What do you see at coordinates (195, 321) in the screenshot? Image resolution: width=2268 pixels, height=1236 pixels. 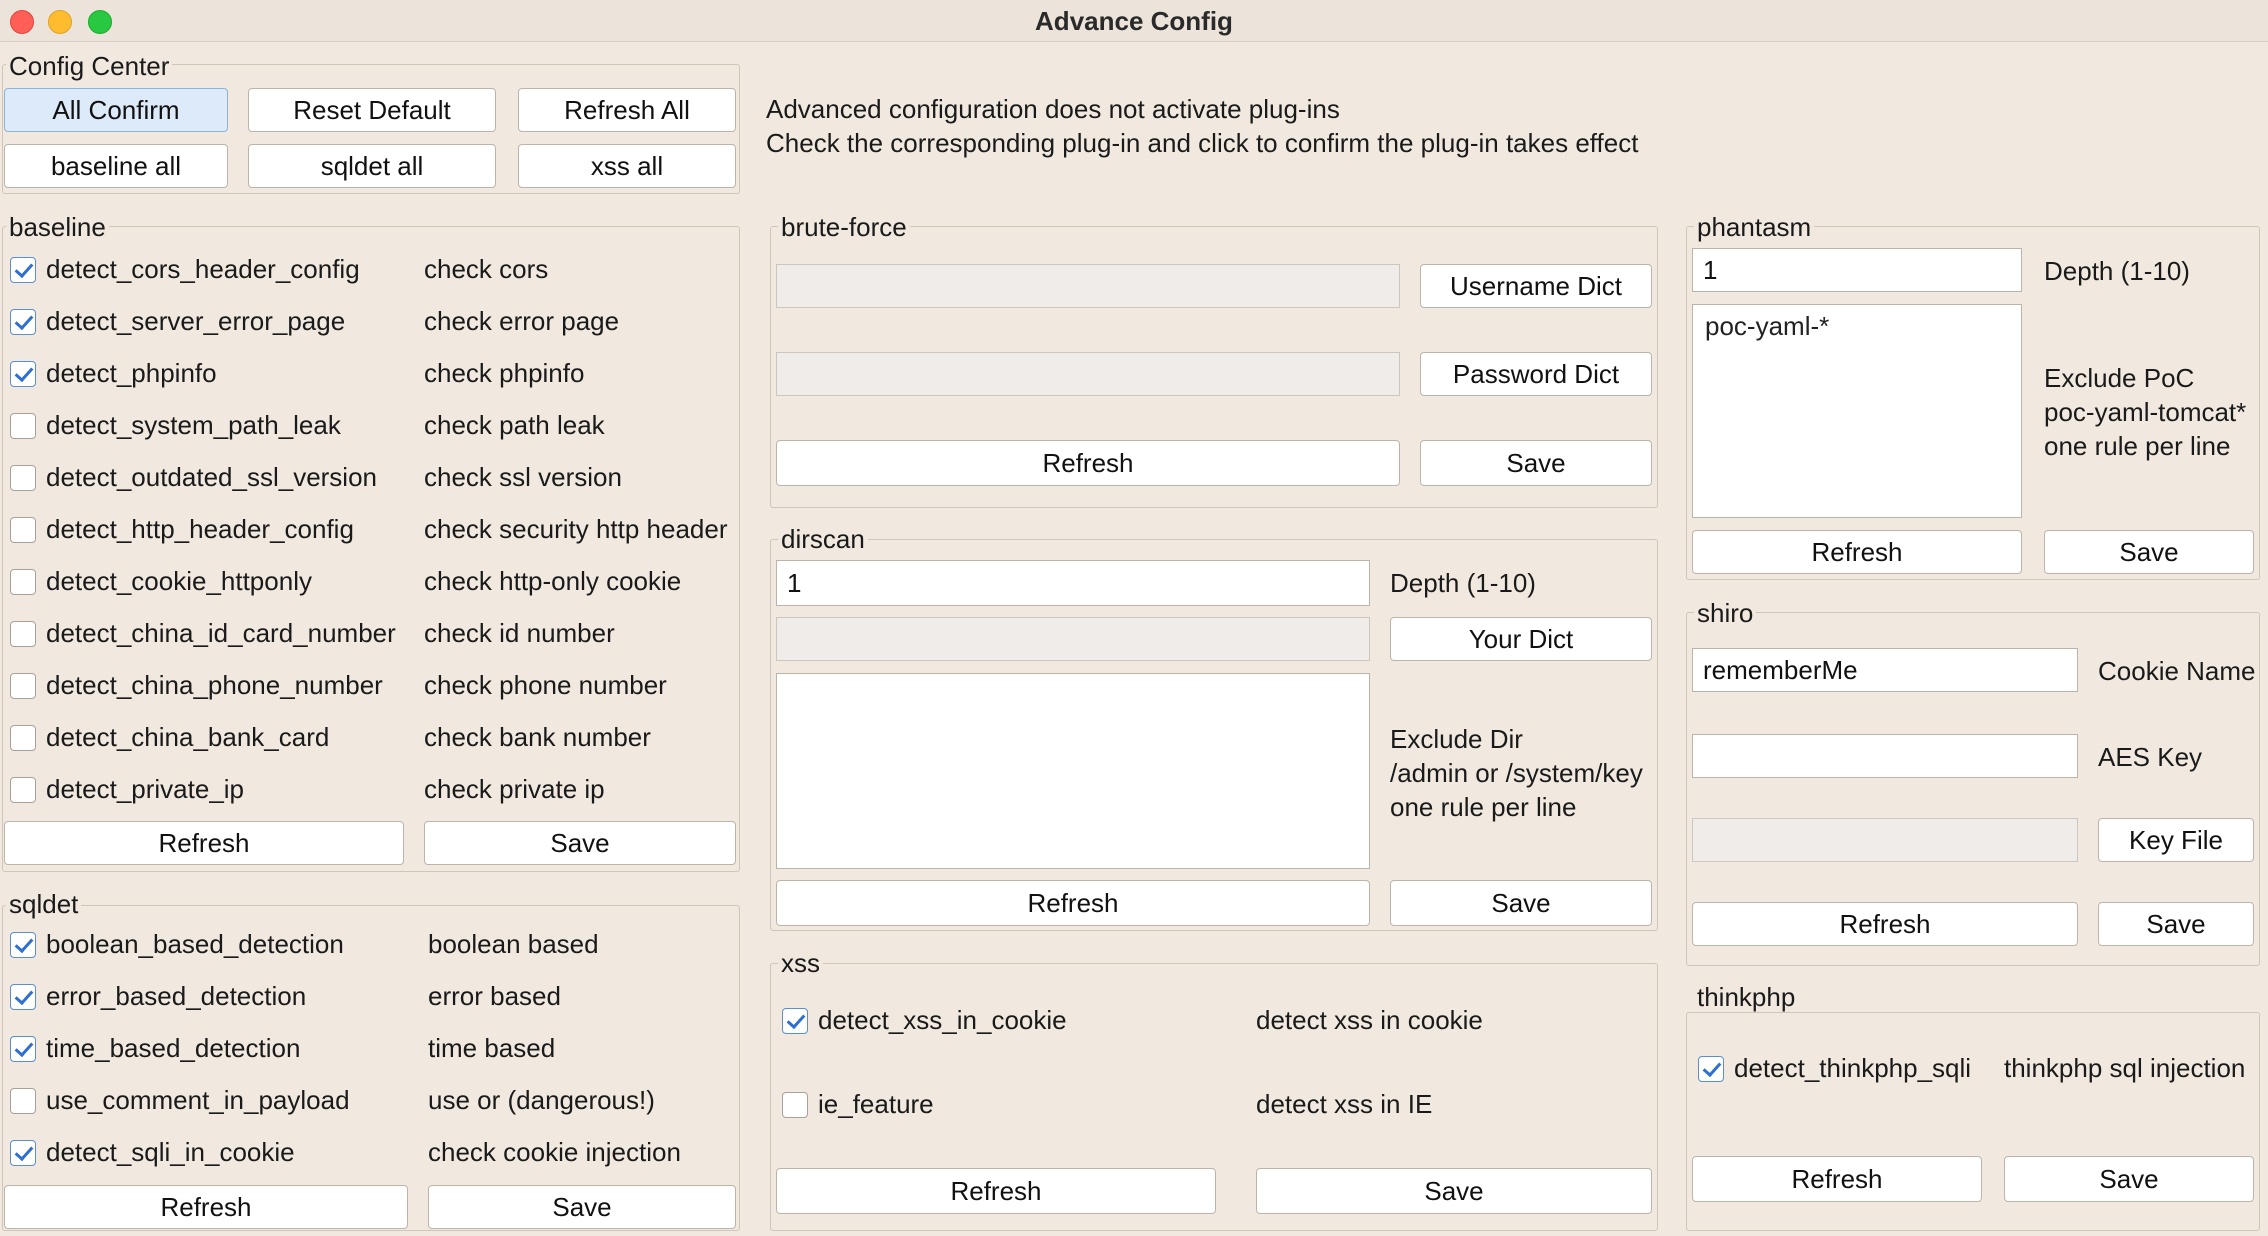 I see `baseline-option-name: detect_server_error_page` at bounding box center [195, 321].